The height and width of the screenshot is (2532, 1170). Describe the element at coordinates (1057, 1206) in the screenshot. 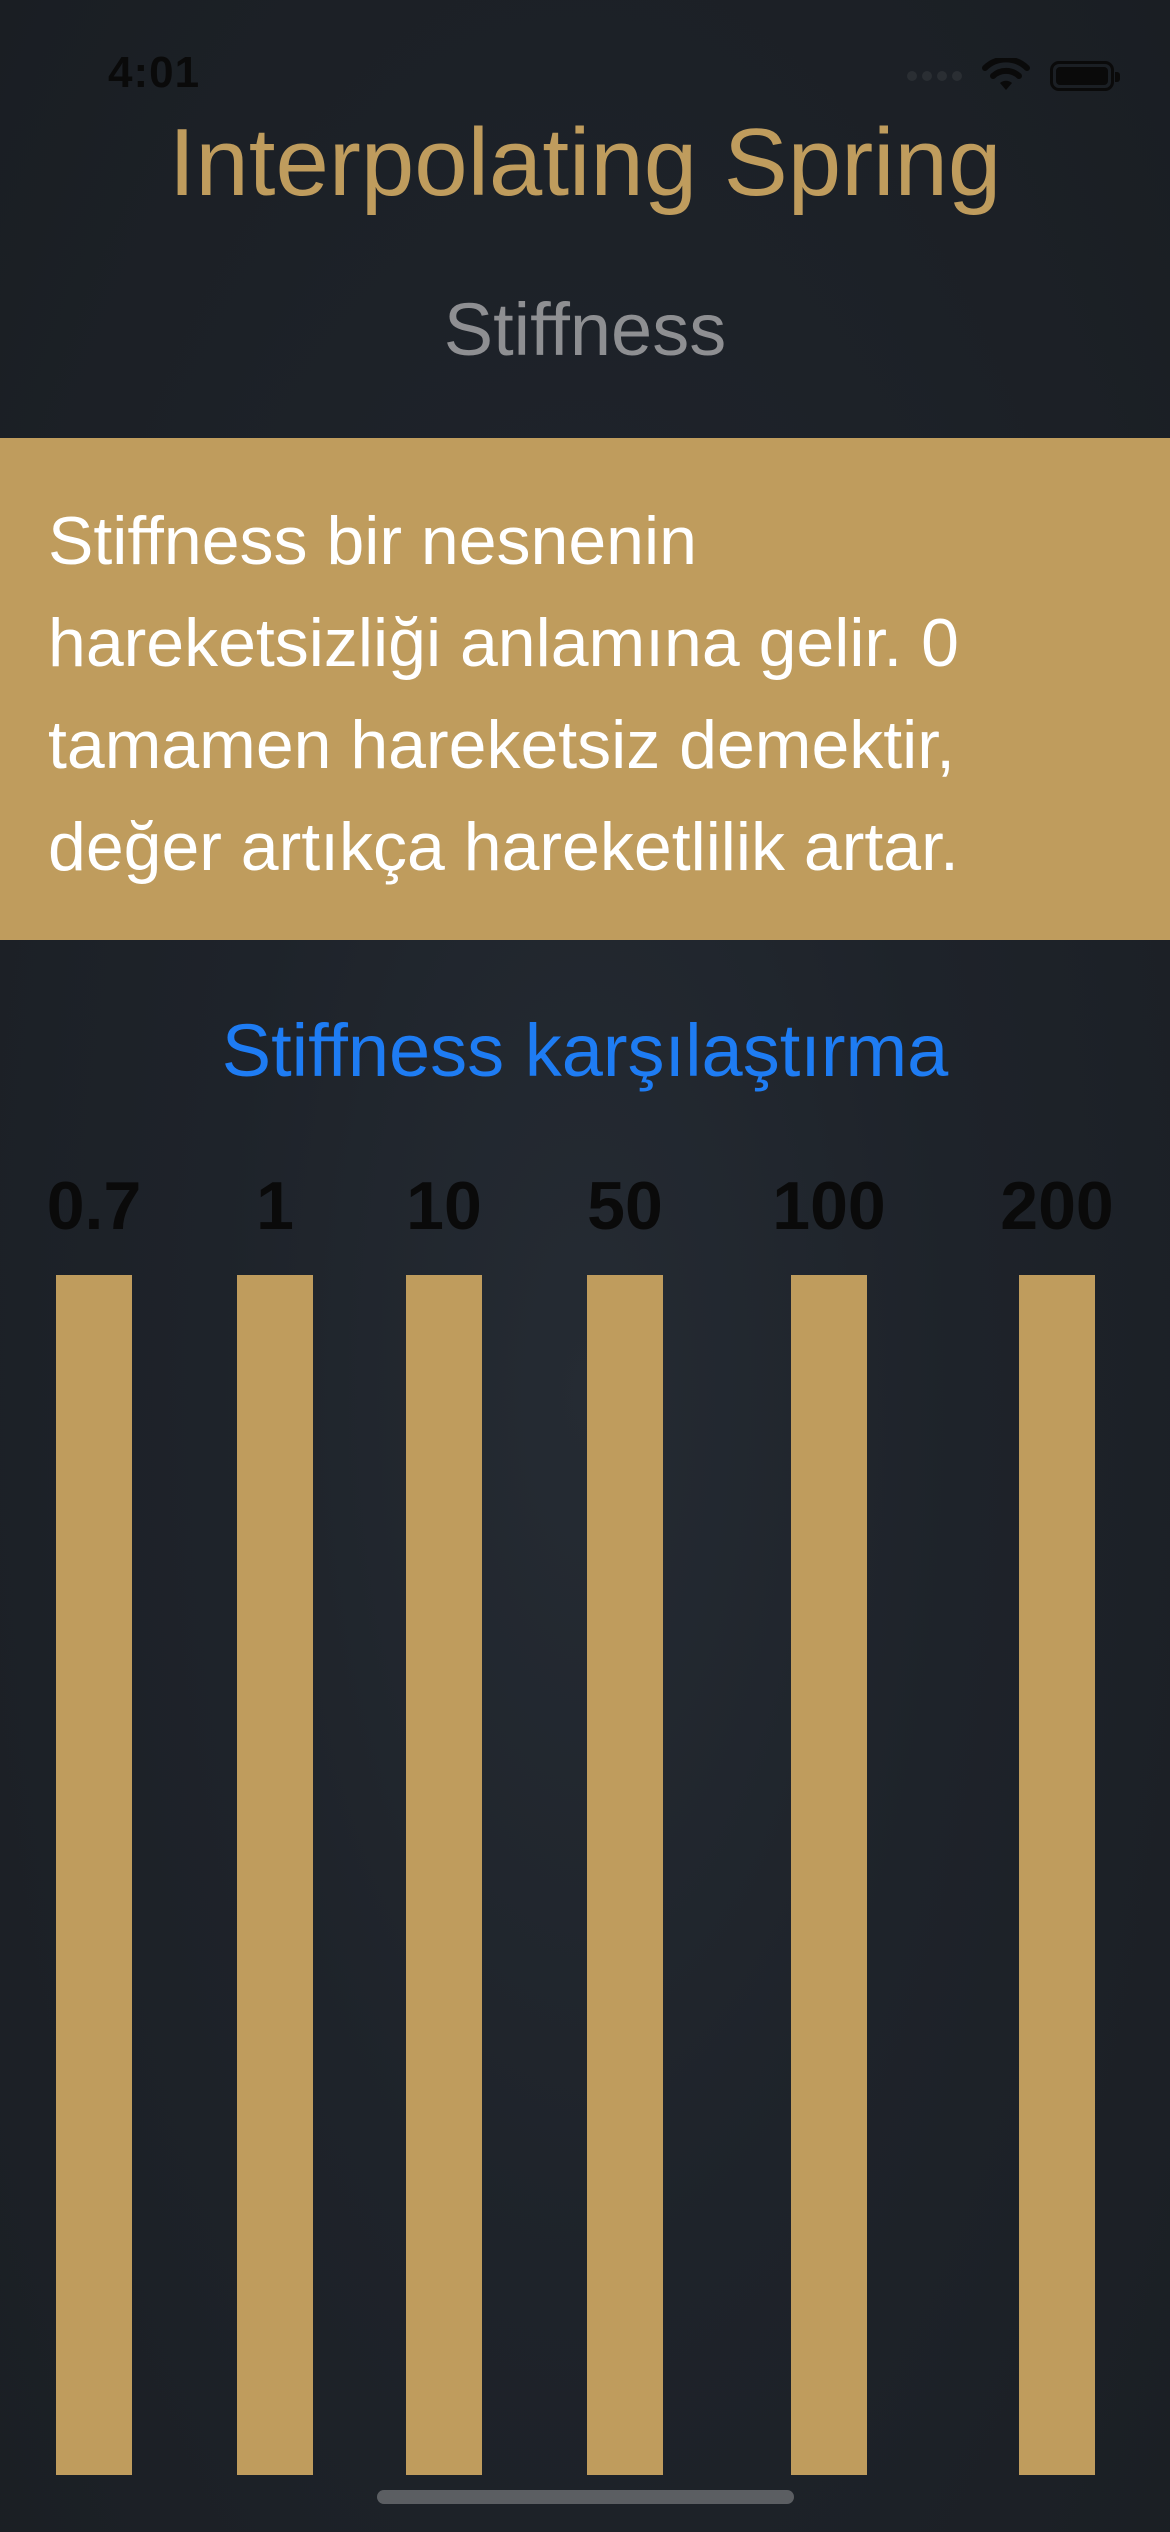

I see `stiffness-label-200: 200` at that location.